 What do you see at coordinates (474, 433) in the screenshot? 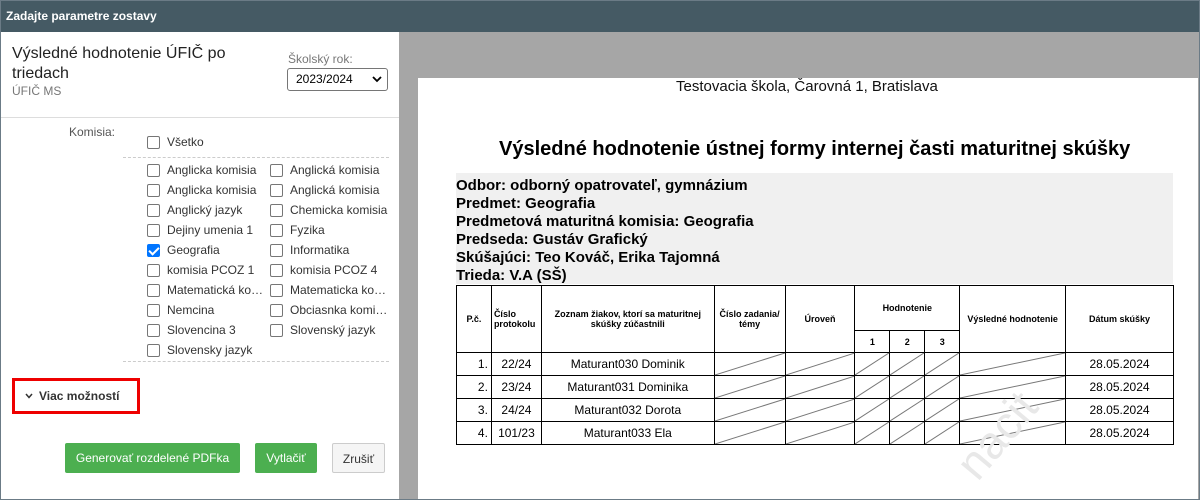
I see `row-number: 4.` at bounding box center [474, 433].